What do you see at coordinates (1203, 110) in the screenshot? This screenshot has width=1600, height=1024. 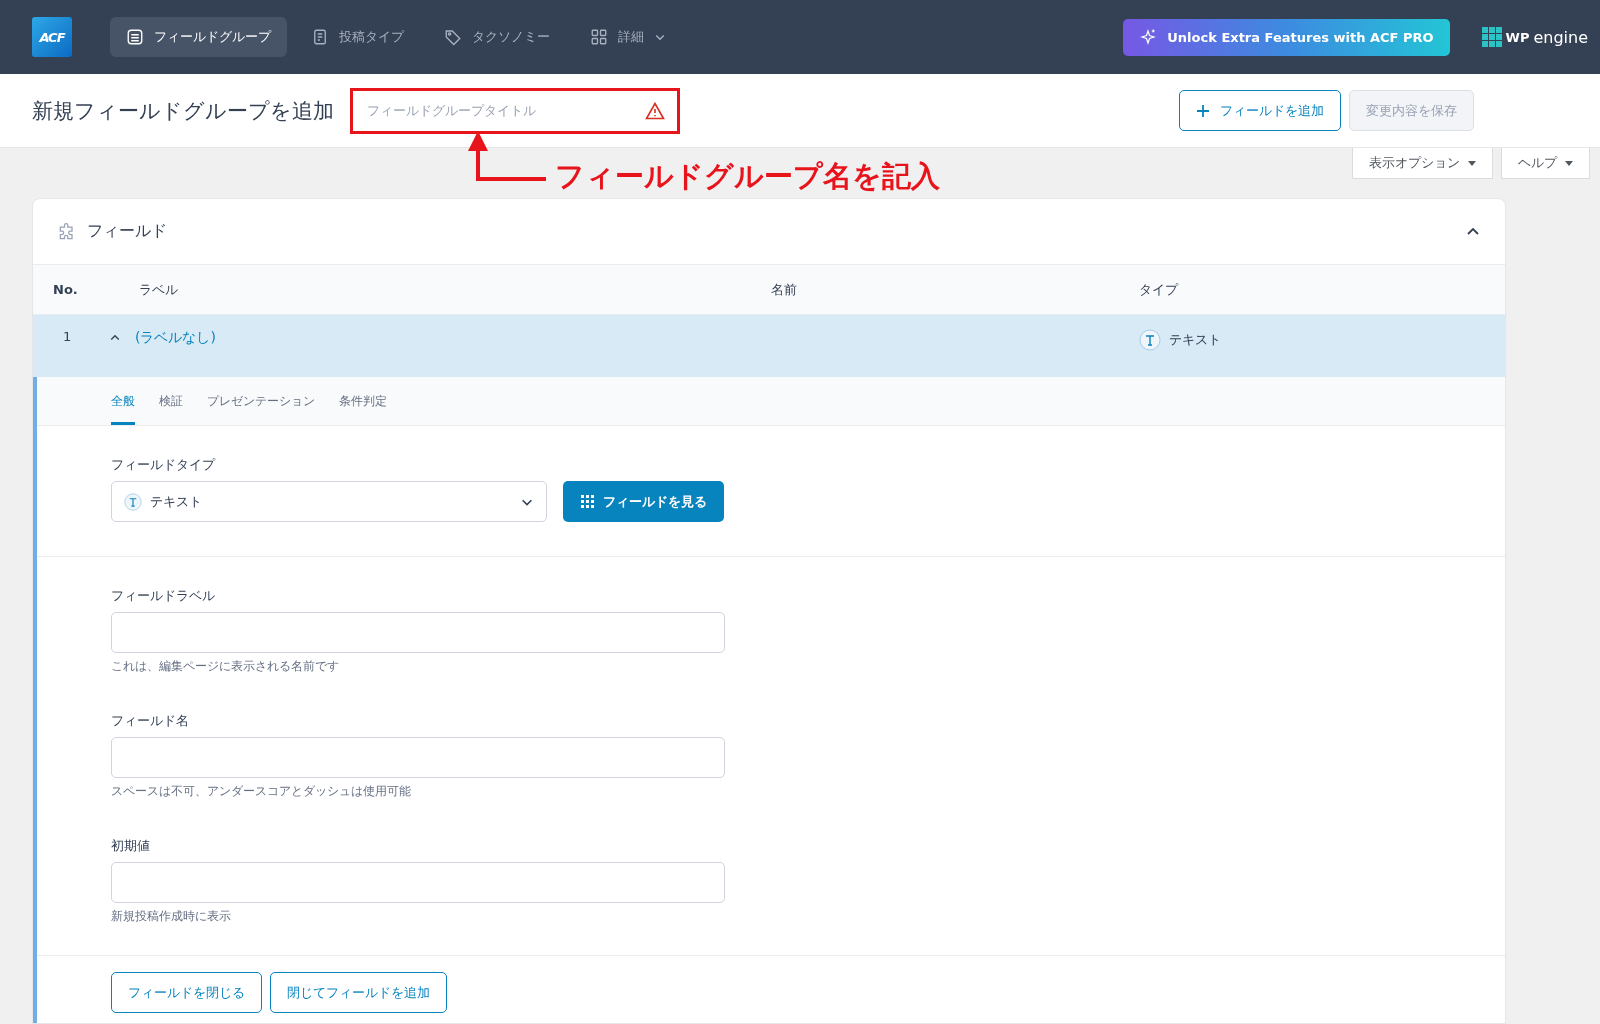 I see `plus-icon` at bounding box center [1203, 110].